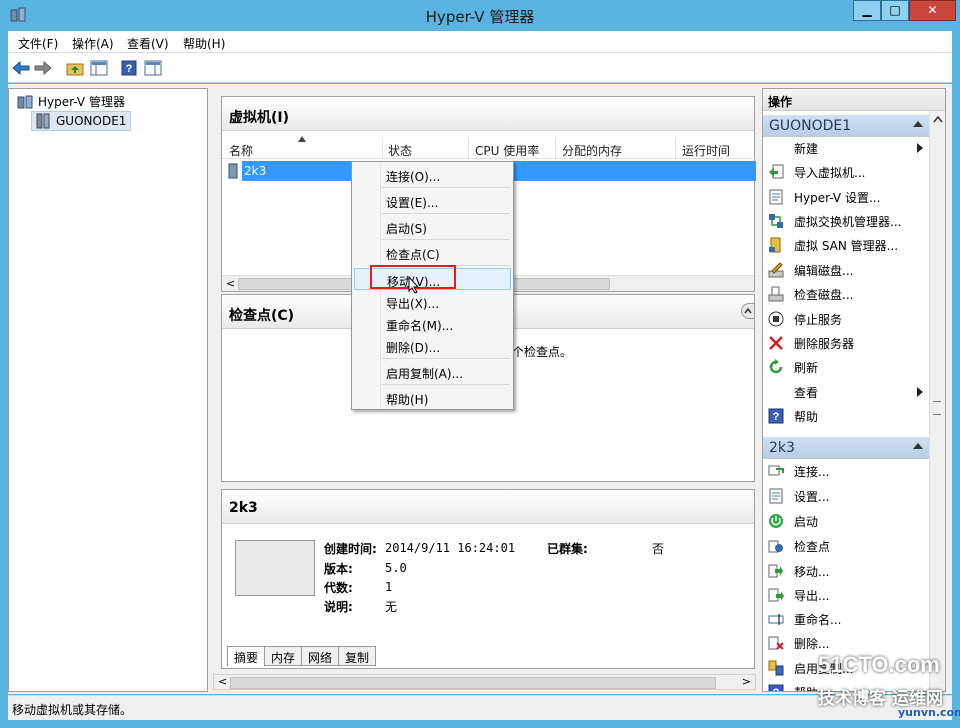 The width and height of the screenshot is (960, 728). What do you see at coordinates (480, 15) in the screenshot?
I see `title-bar: Hyper-V 管理器 ▁ □ ✕` at bounding box center [480, 15].